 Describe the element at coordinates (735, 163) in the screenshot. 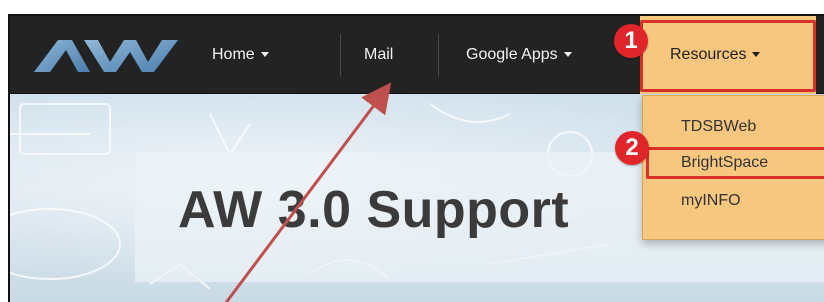

I see `highlight-box-brightspace` at that location.